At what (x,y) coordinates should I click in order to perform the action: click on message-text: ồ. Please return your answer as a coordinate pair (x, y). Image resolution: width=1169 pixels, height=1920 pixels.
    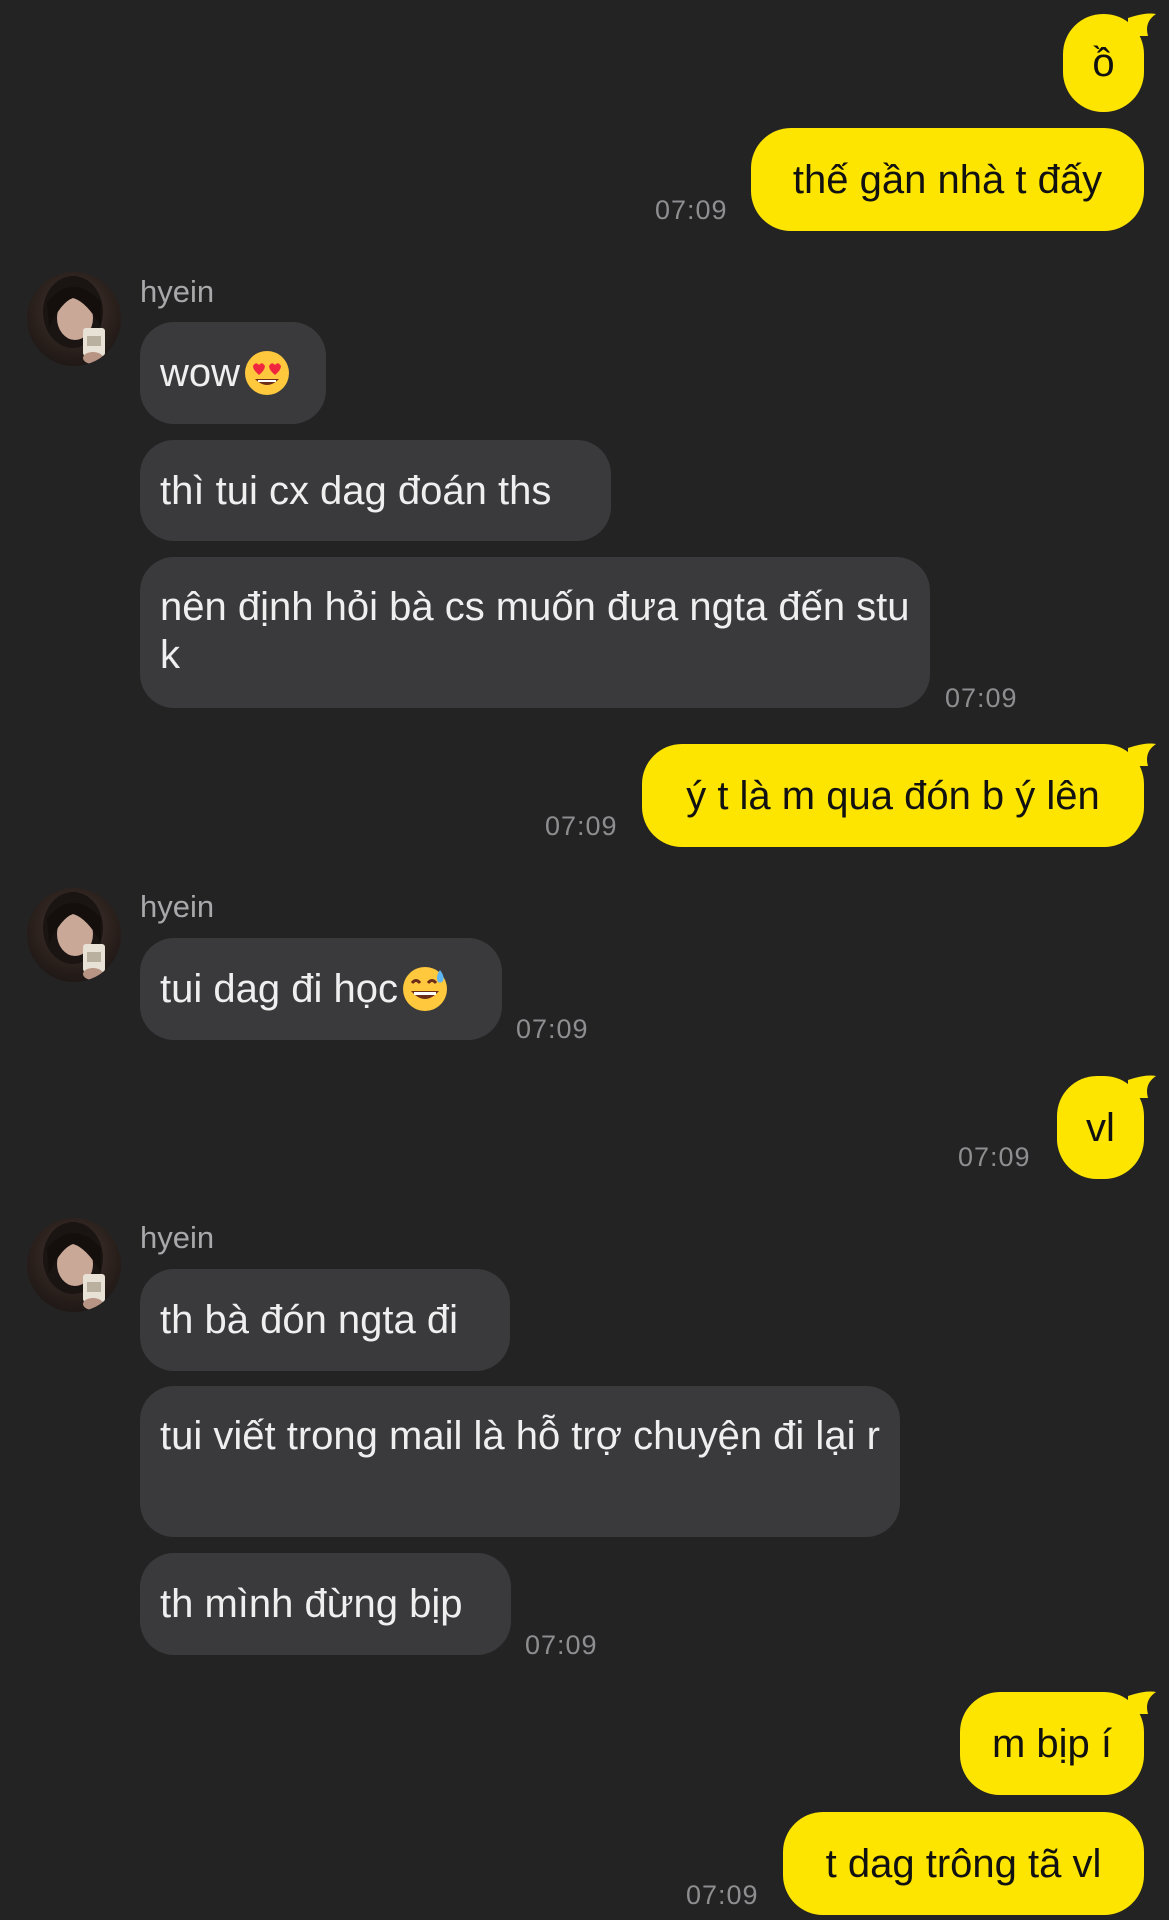
    Looking at the image, I should click on (1103, 63).